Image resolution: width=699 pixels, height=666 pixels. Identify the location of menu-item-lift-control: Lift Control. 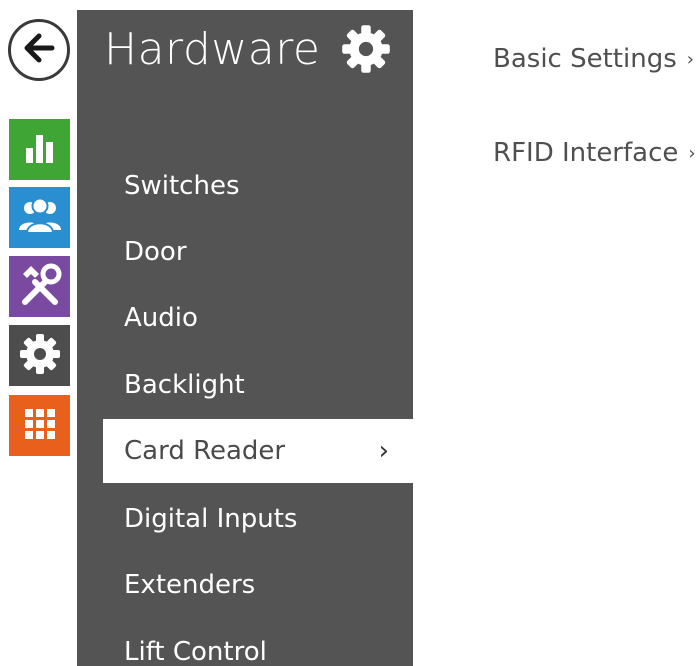
(245, 643).